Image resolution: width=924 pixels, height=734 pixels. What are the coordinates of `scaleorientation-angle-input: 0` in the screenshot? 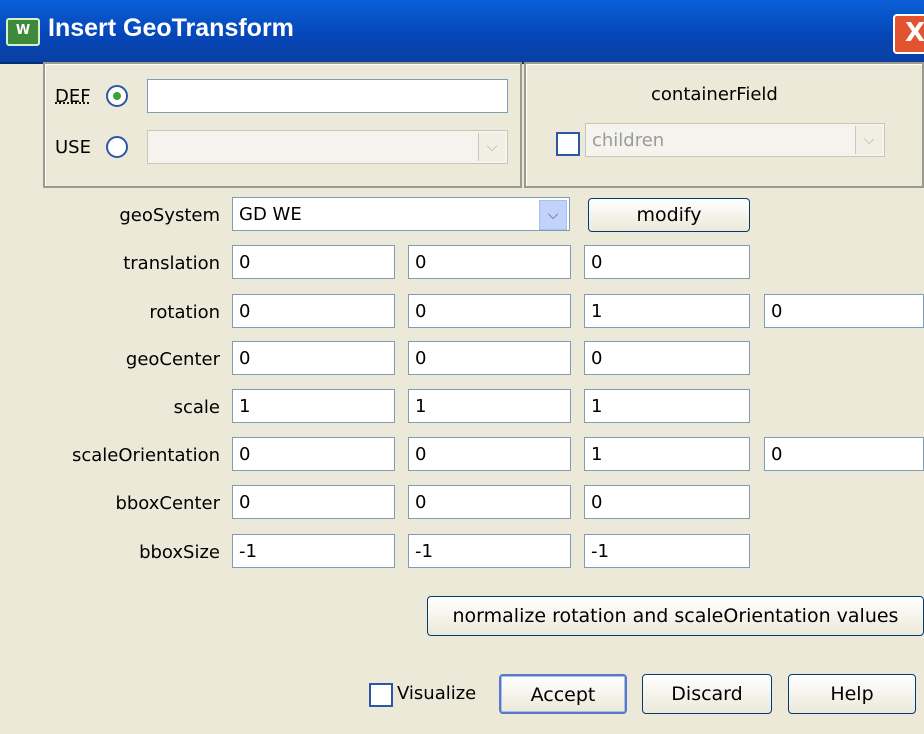 It's located at (844, 454).